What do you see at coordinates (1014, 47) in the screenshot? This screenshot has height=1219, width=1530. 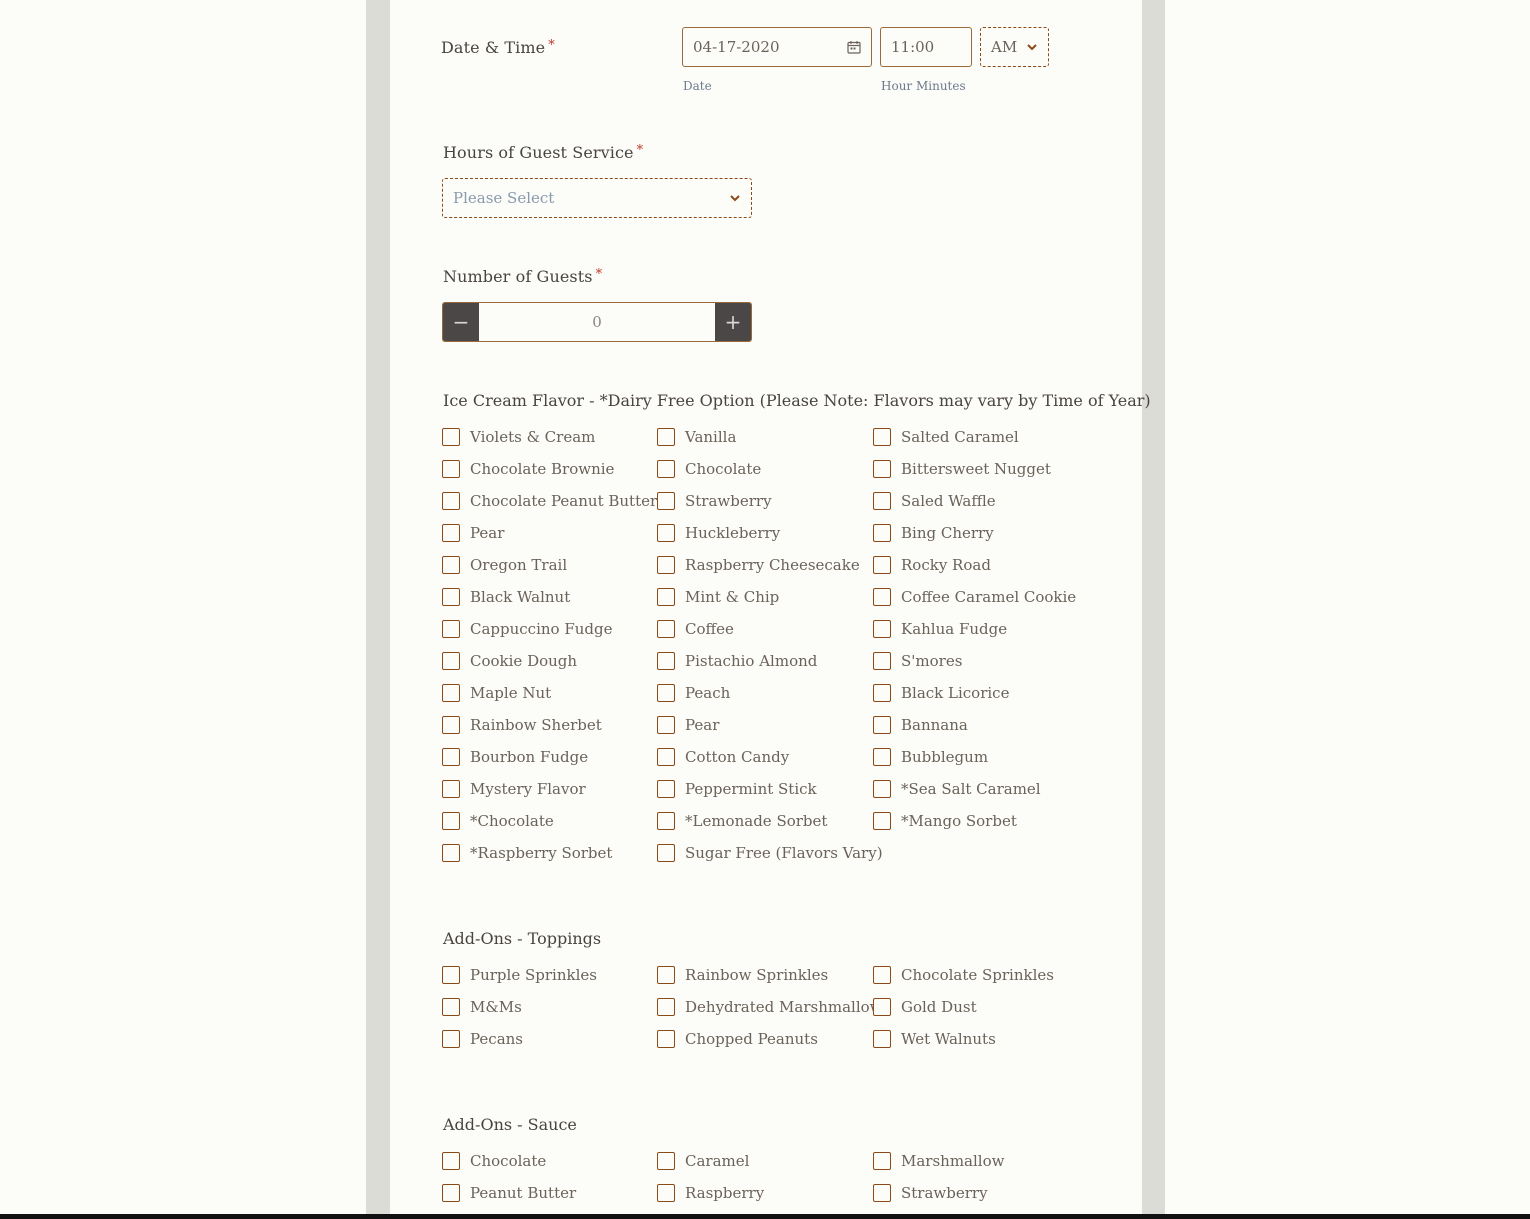 I see `ampm-select: AM` at bounding box center [1014, 47].